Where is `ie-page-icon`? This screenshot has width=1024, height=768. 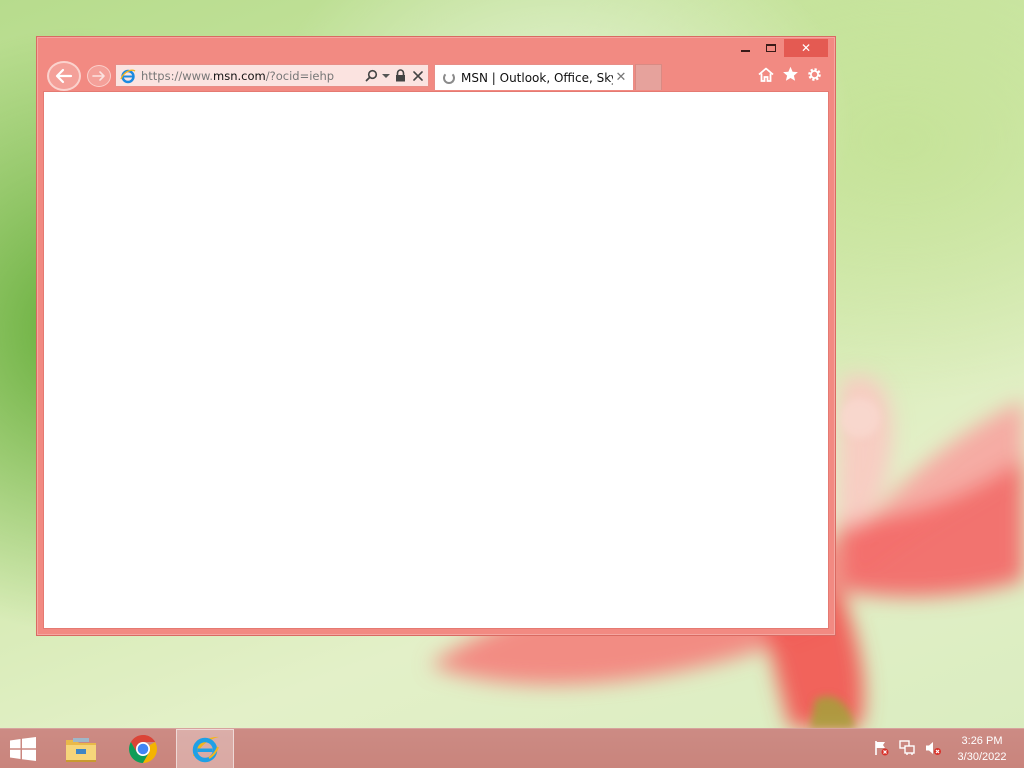 ie-page-icon is located at coordinates (128, 76).